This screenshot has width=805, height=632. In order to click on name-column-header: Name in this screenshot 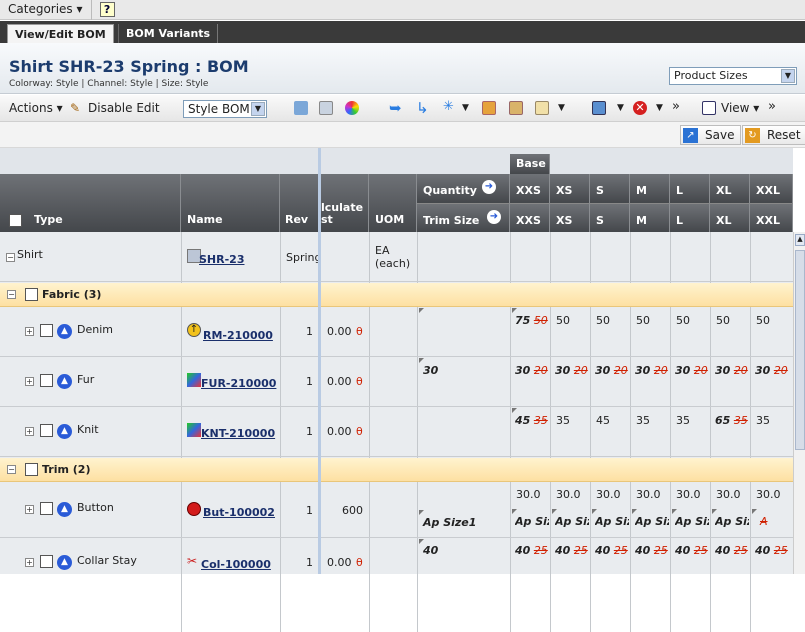, I will do `click(230, 203)`.